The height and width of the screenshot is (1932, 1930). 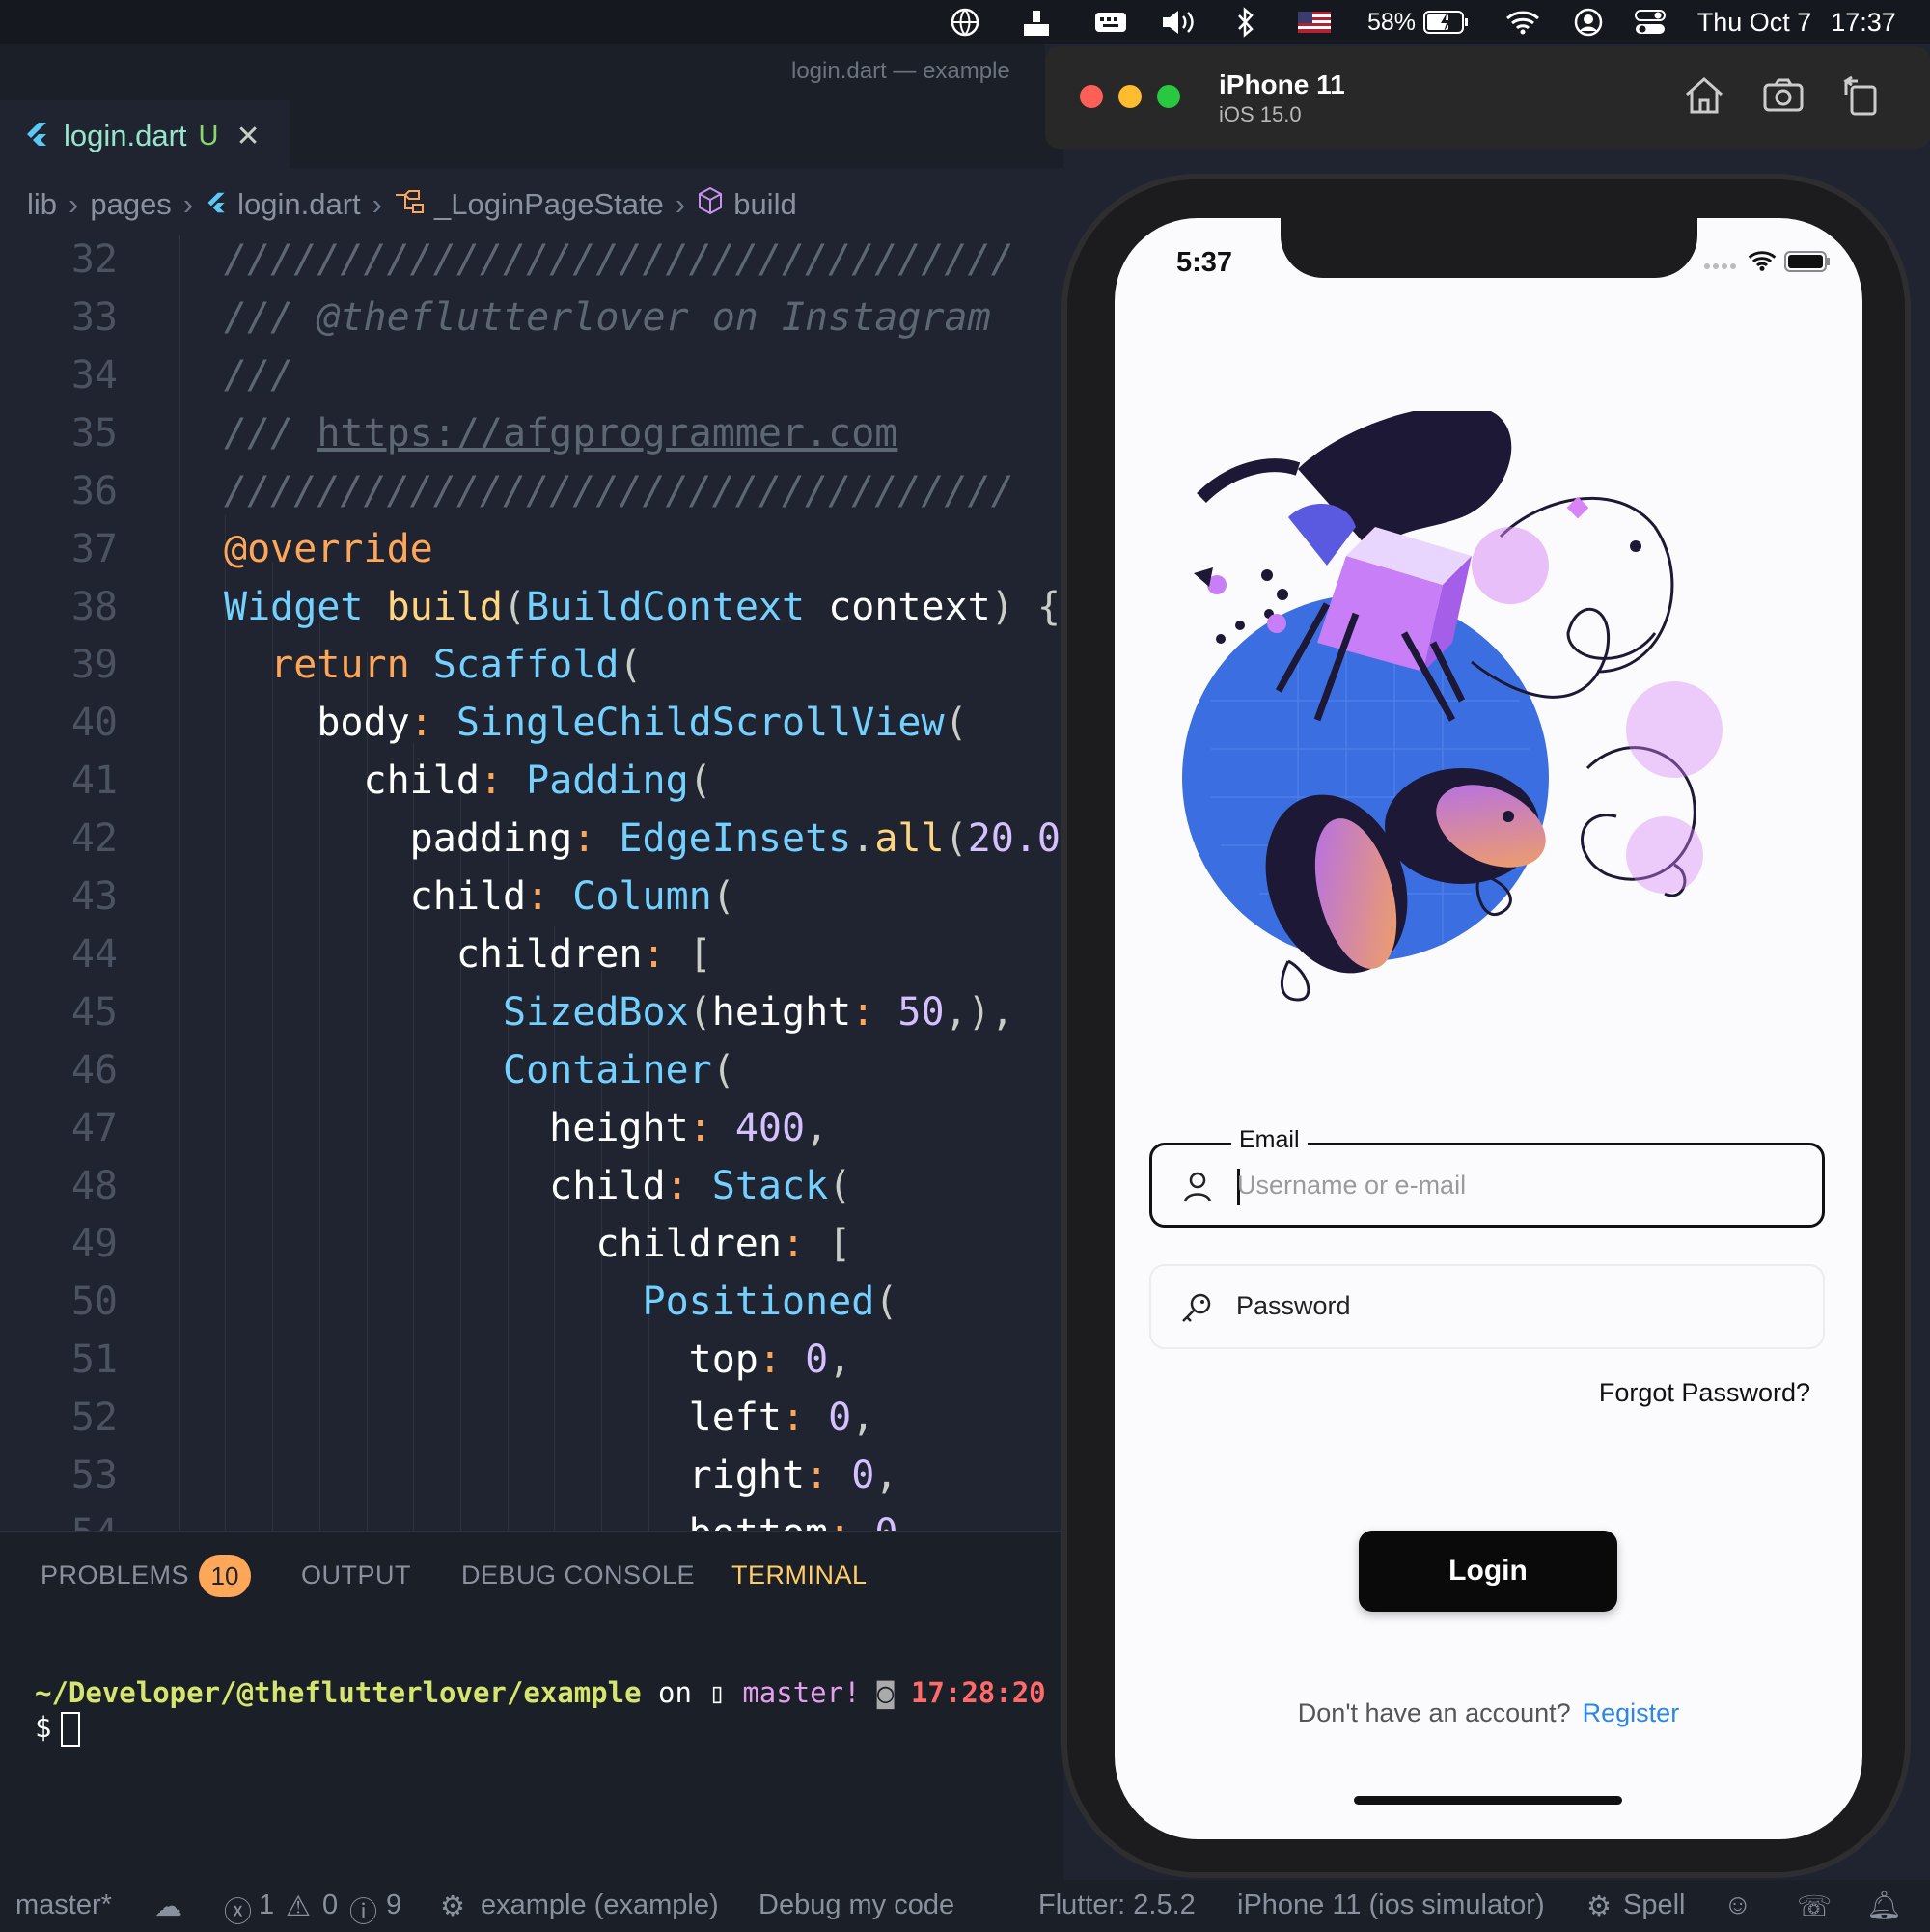 I want to click on rotate-icon, so click(x=1860, y=95).